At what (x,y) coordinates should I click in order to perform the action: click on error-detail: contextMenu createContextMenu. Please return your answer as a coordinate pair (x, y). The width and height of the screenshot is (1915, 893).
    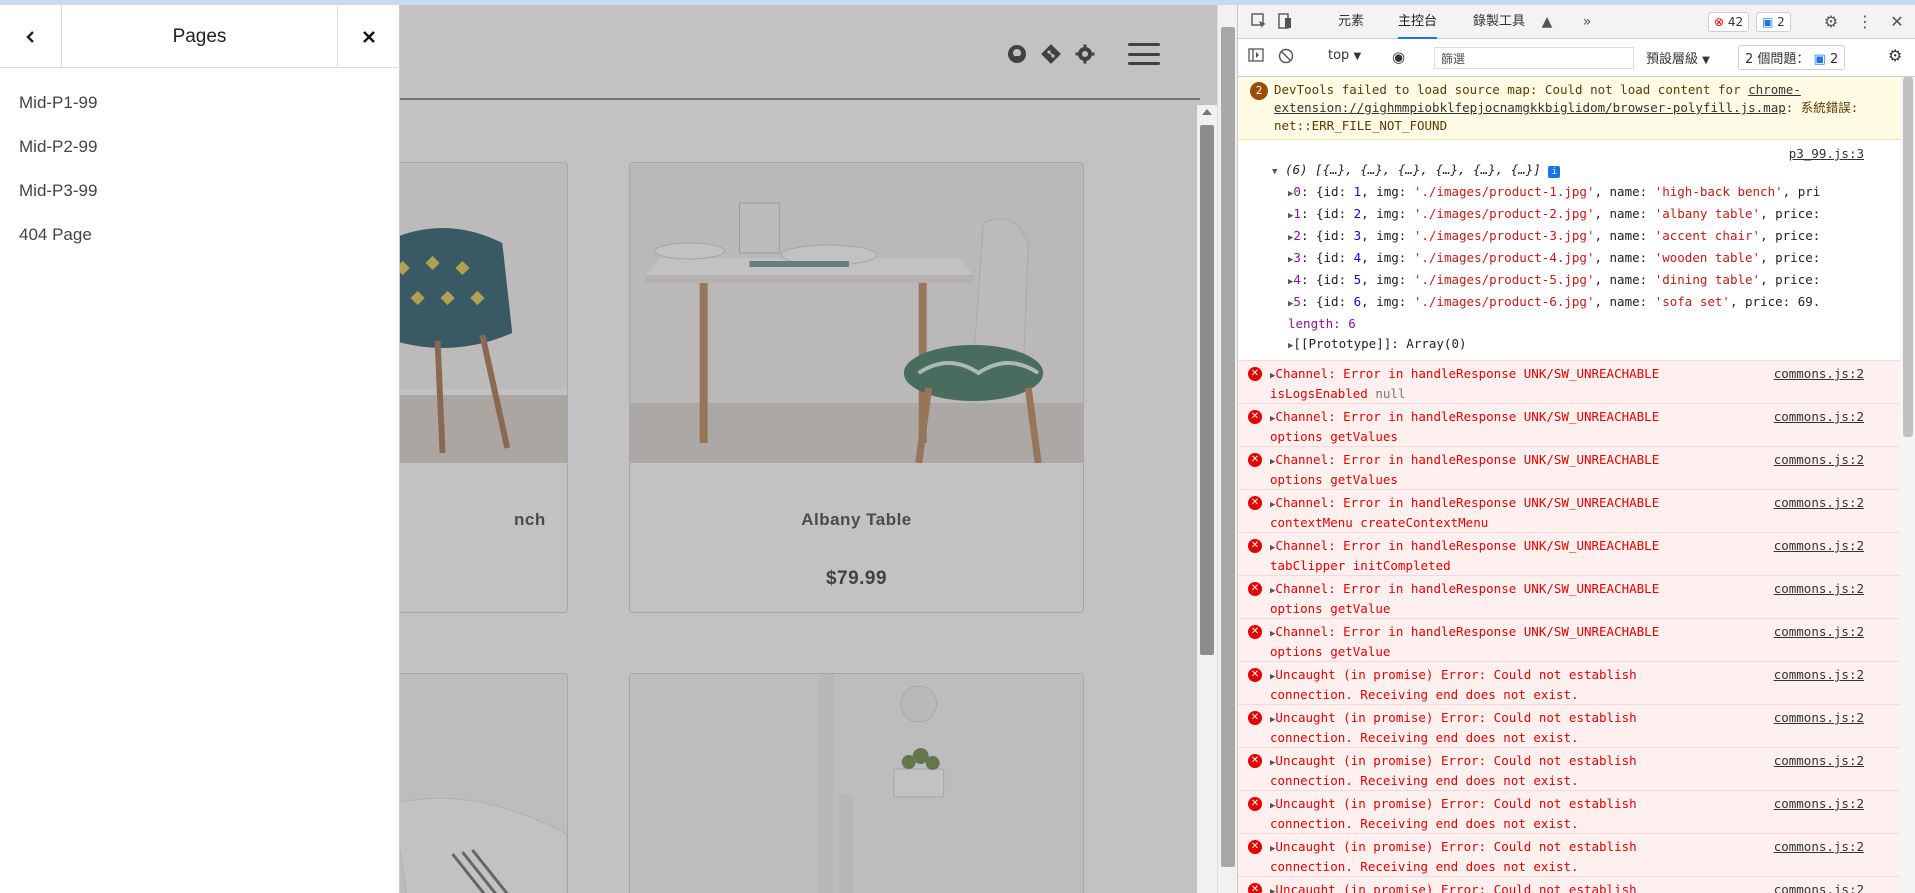
    Looking at the image, I should click on (1379, 522).